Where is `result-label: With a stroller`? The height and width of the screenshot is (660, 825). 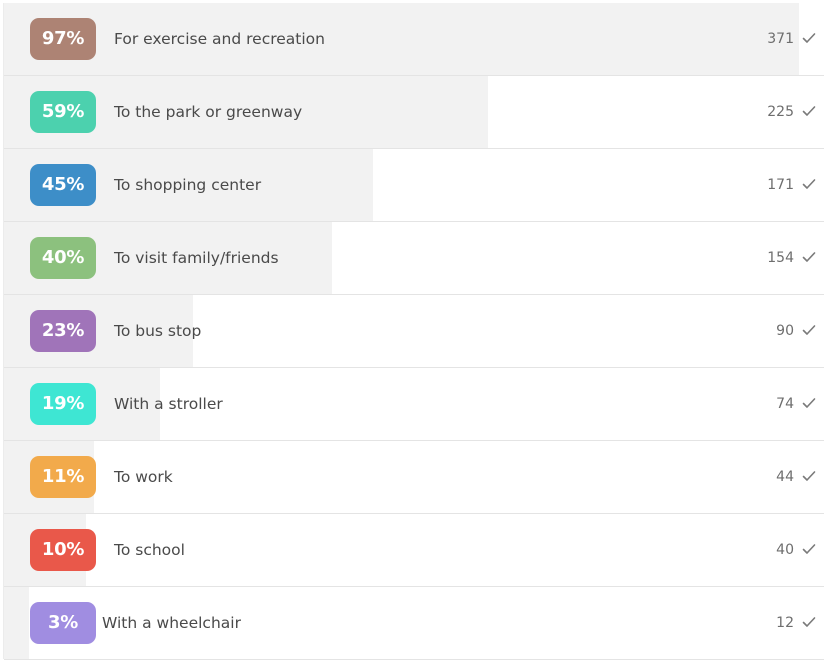
result-label: With a stroller is located at coordinates (168, 404).